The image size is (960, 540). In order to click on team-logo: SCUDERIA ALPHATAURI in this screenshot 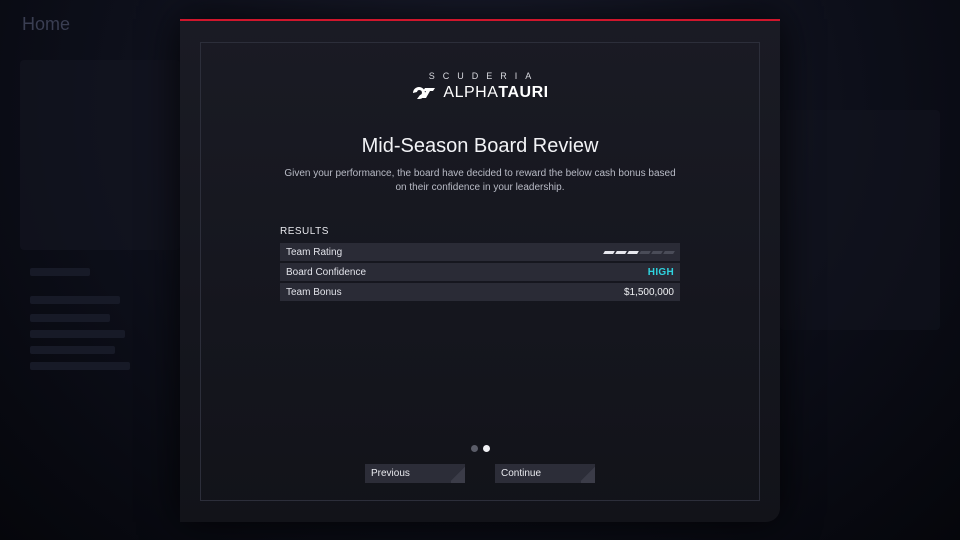, I will do `click(480, 86)`.